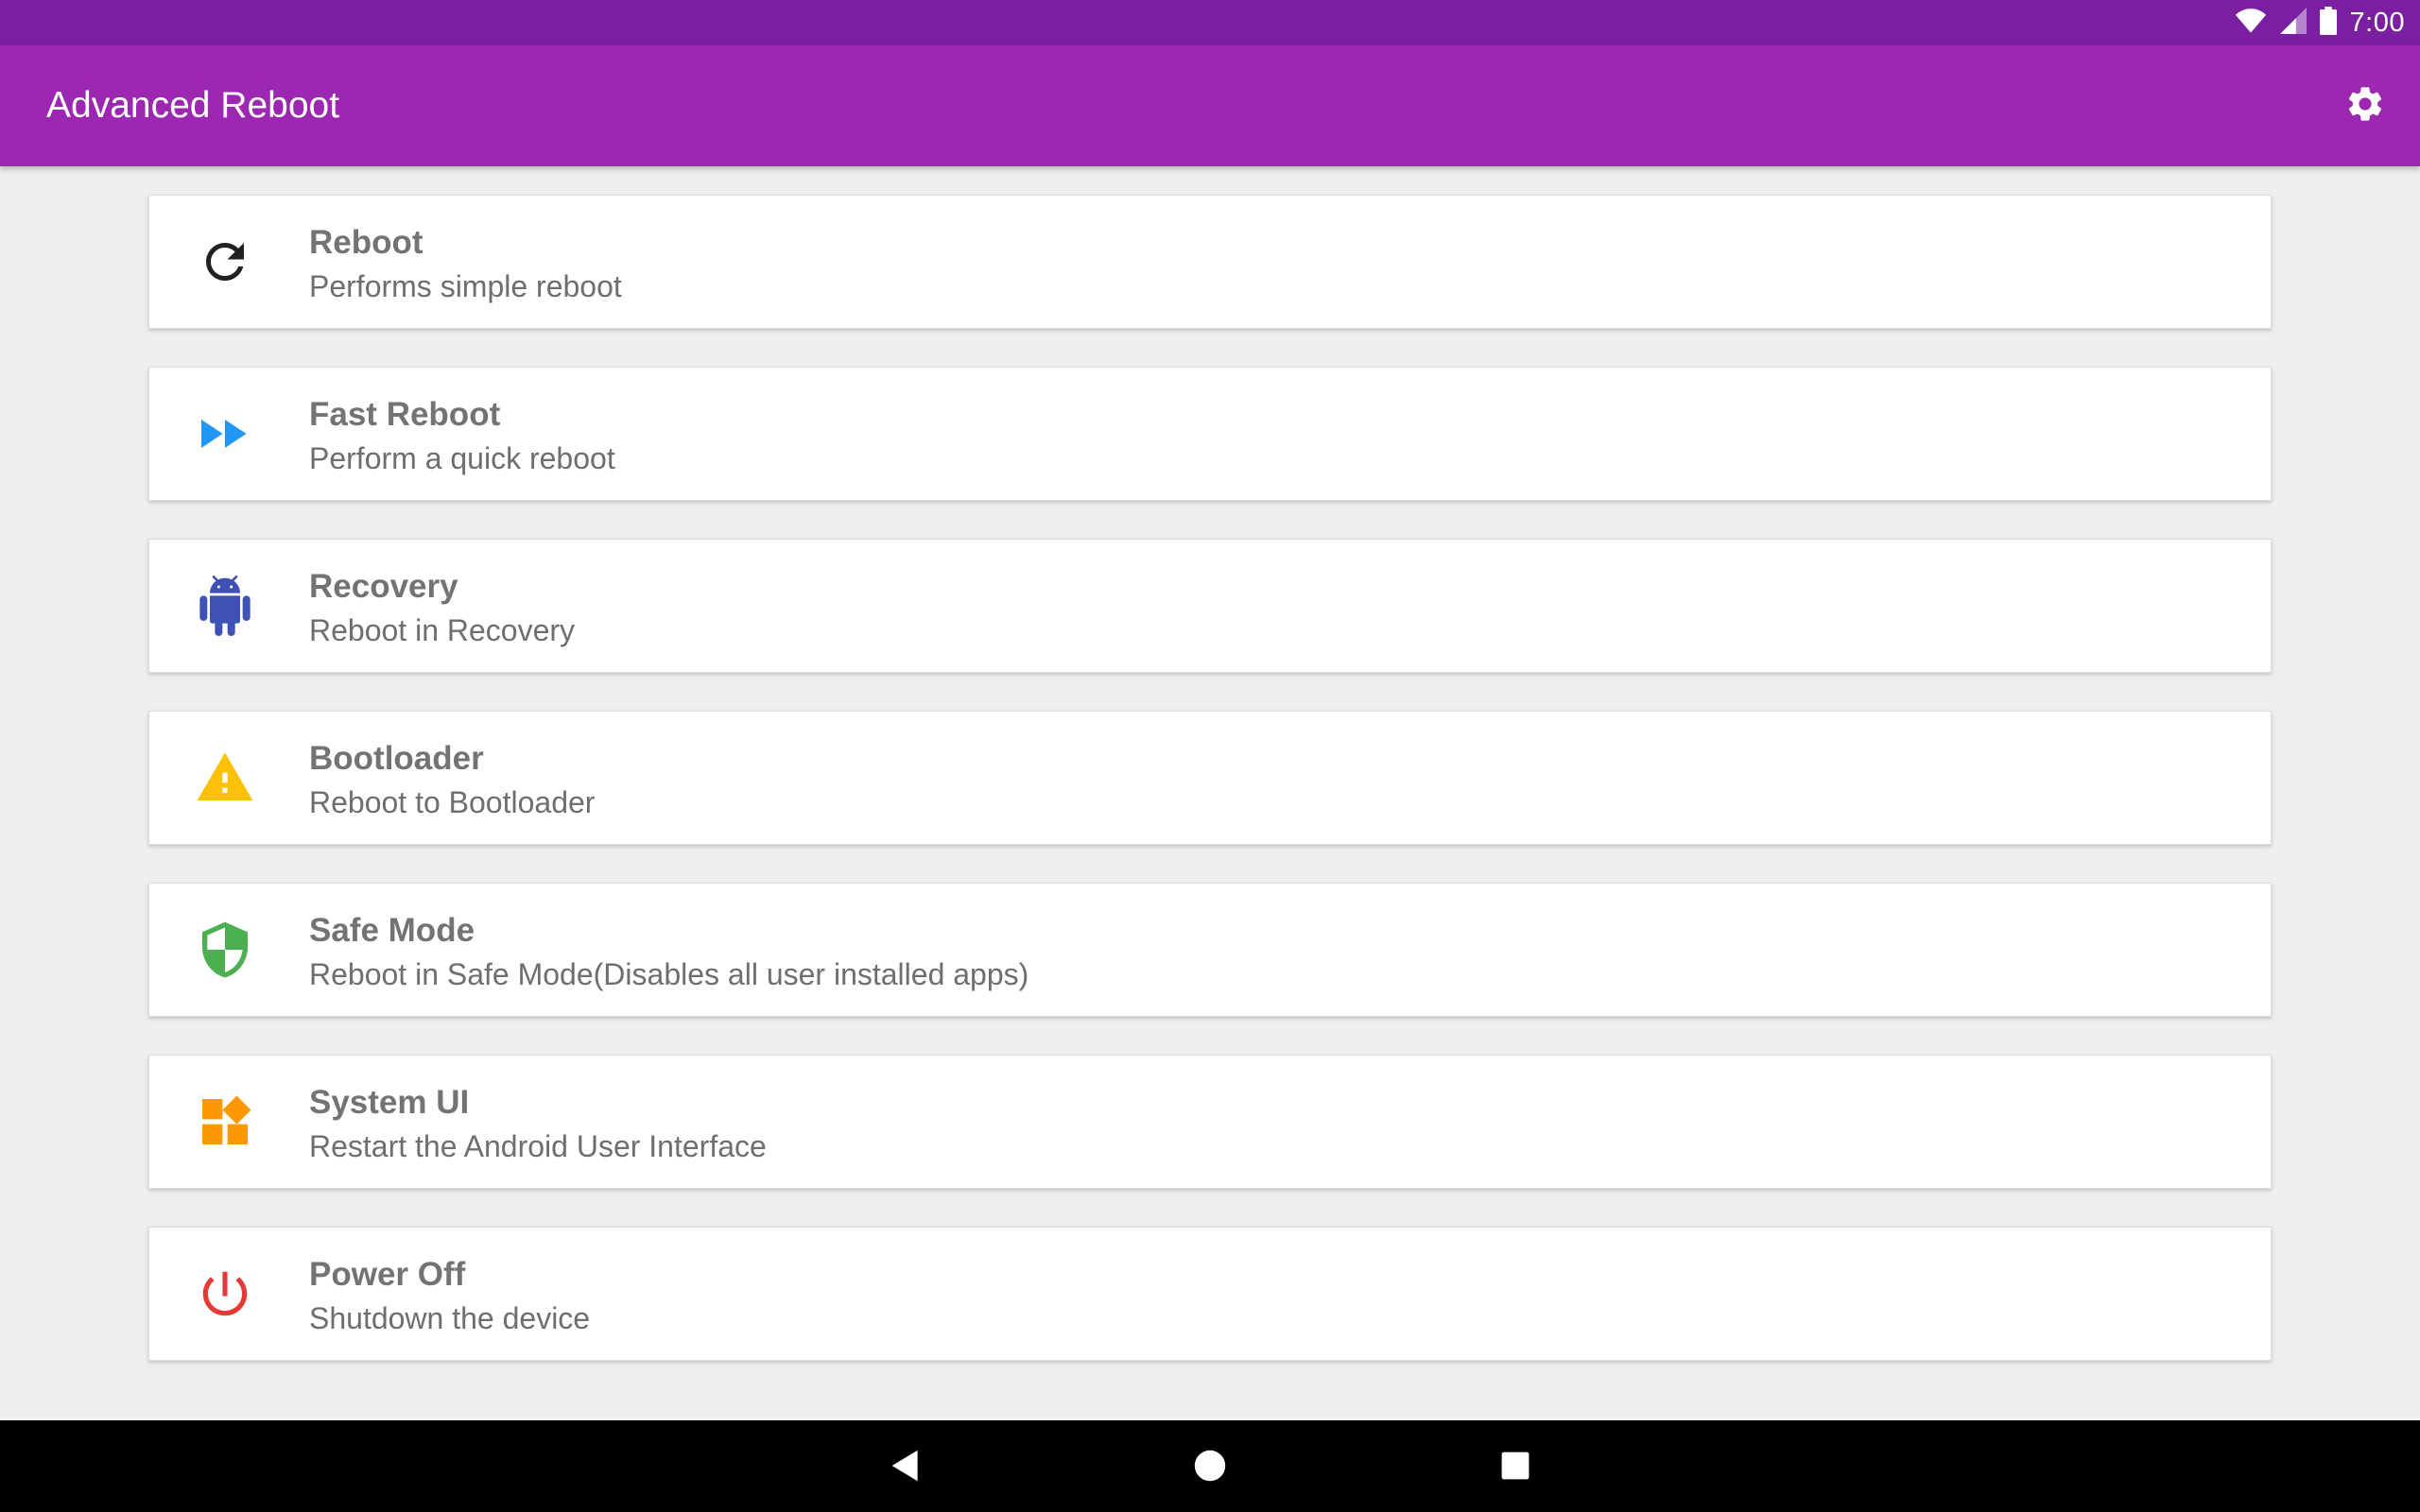 Image resolution: width=2420 pixels, height=1512 pixels. I want to click on option-title: Bootloader, so click(396, 758).